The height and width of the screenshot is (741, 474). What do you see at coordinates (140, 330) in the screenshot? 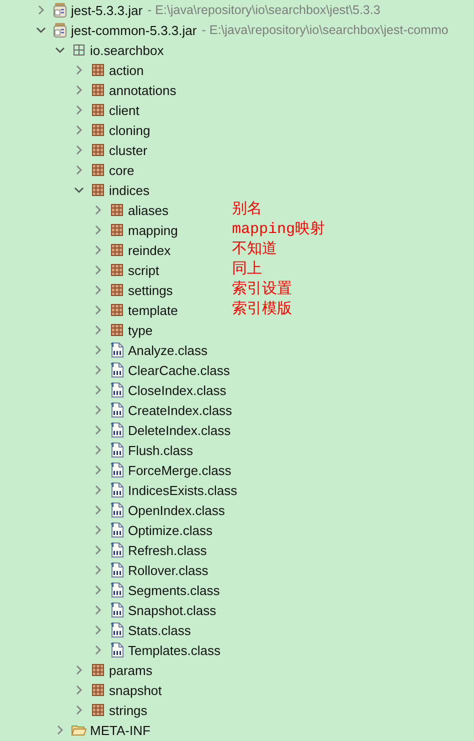
I see `tree-item-label: type` at bounding box center [140, 330].